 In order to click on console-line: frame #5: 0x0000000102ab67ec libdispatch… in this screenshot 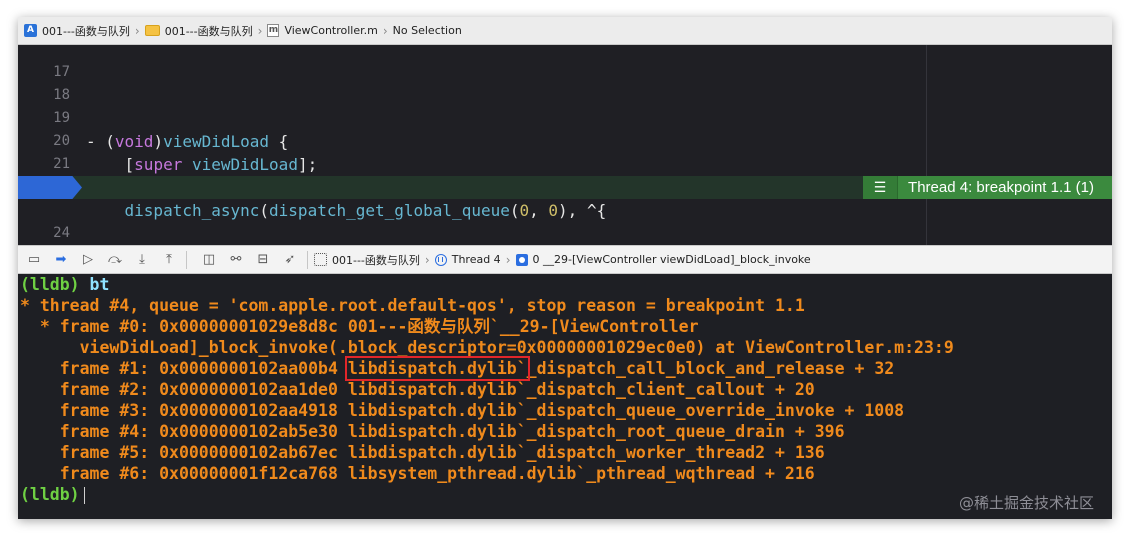, I will do `click(422, 452)`.